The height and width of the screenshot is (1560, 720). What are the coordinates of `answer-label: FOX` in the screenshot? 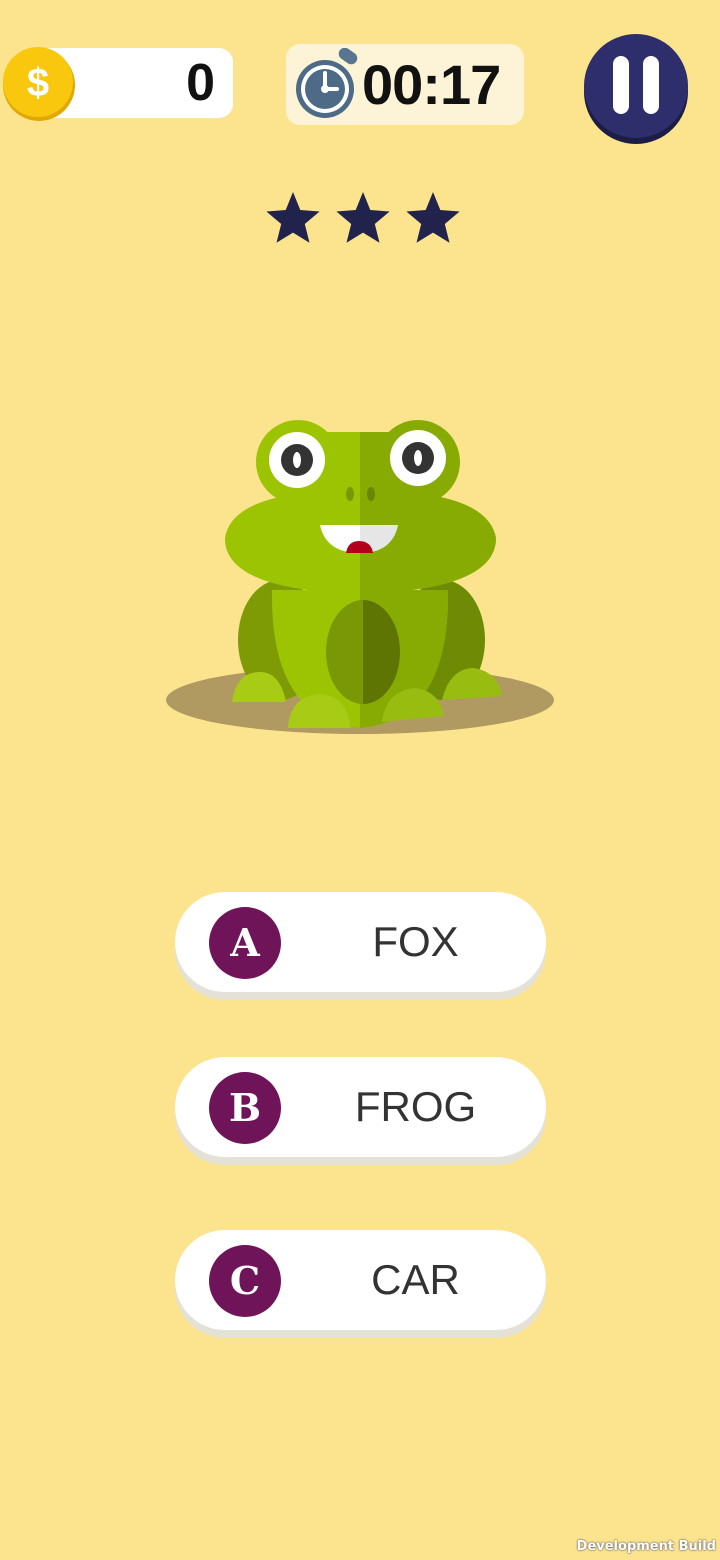 It's located at (415, 941).